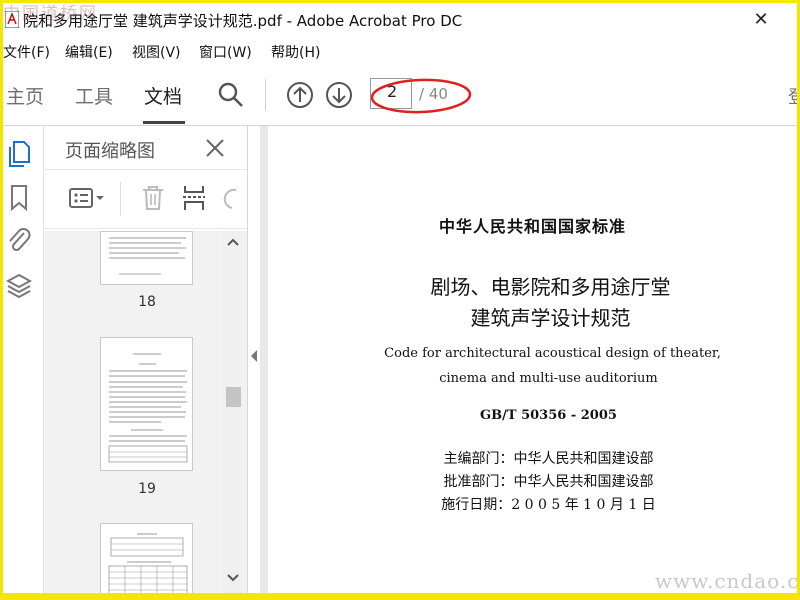  Describe the element at coordinates (19, 287) in the screenshot. I see `layers-icon` at that location.